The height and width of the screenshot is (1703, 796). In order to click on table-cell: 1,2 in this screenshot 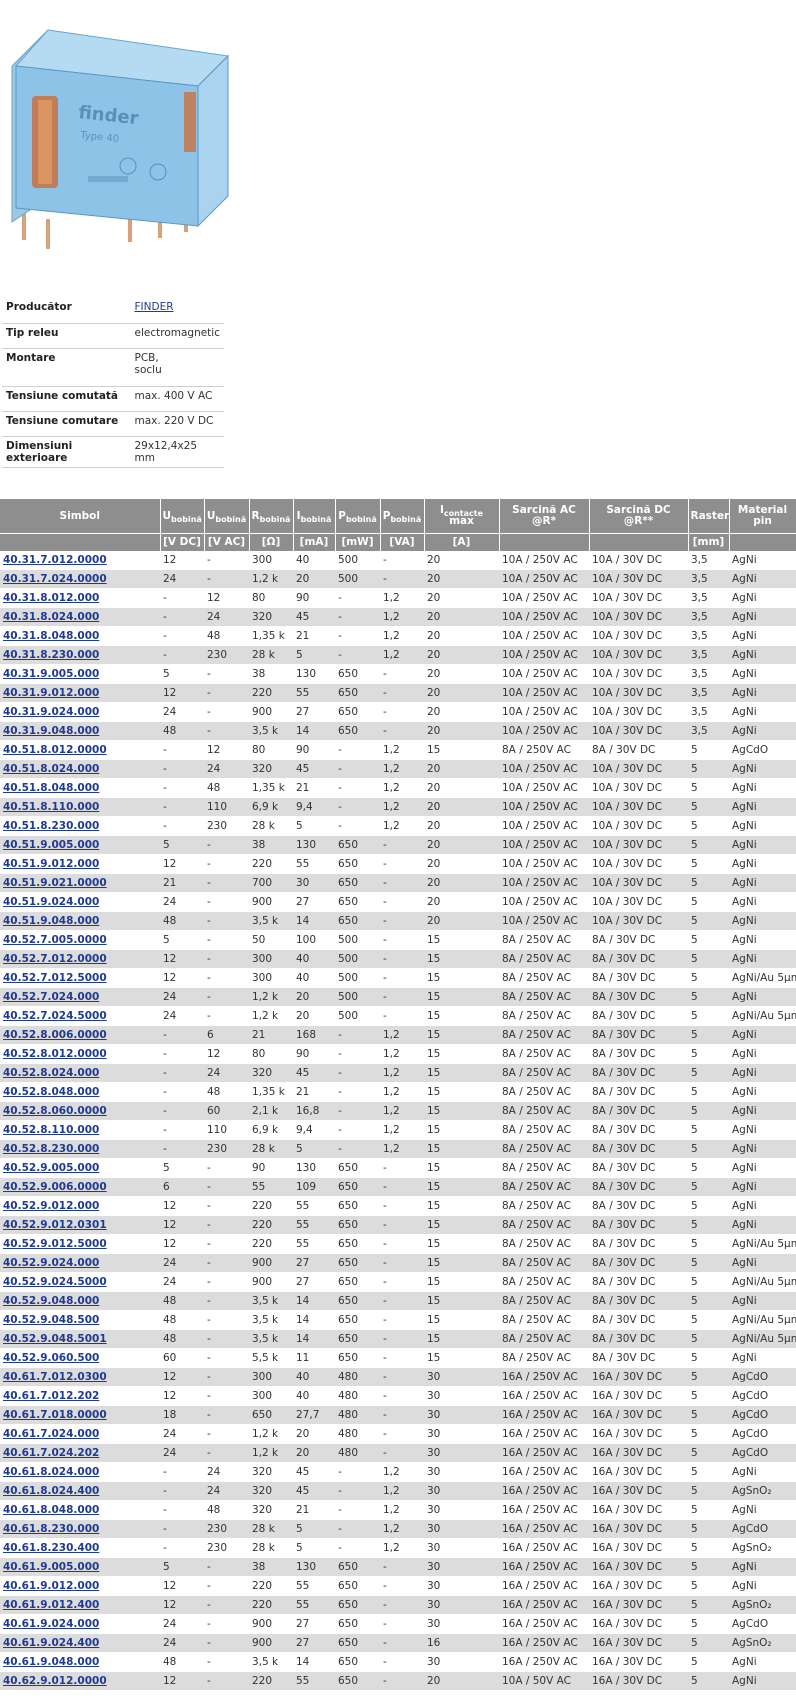, I will do `click(402, 598)`.